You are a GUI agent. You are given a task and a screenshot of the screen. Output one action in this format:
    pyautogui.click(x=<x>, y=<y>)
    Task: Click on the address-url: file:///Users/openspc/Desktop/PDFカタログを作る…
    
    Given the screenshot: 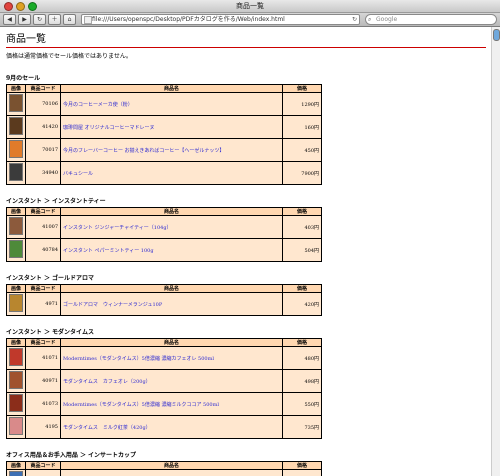 What is the action you would take?
    pyautogui.click(x=188, y=19)
    